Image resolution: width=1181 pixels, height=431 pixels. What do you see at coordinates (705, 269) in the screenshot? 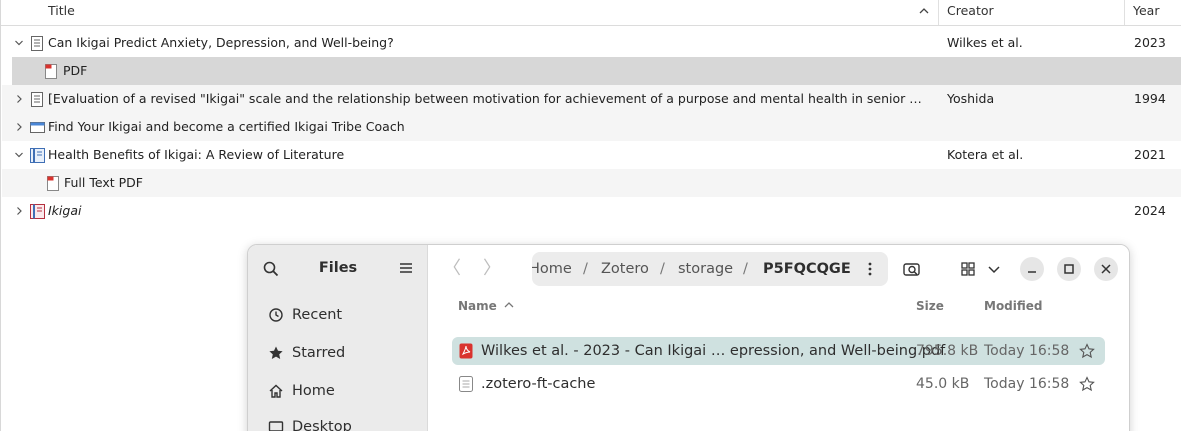
I see `breadcrumb-storage: storage` at bounding box center [705, 269].